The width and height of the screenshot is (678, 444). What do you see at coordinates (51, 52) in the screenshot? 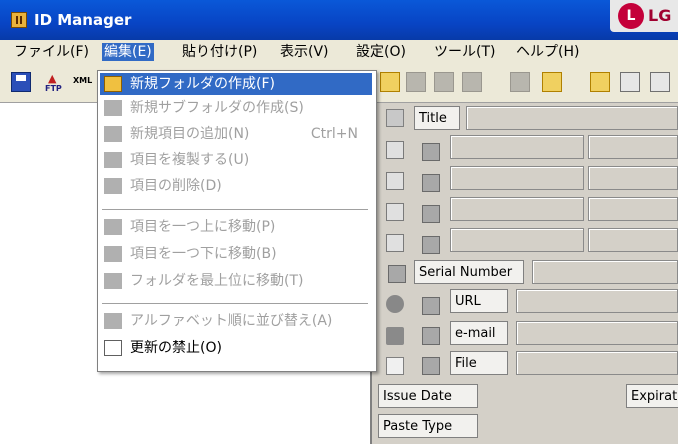
I see `menu-file: ファイル(F)` at bounding box center [51, 52].